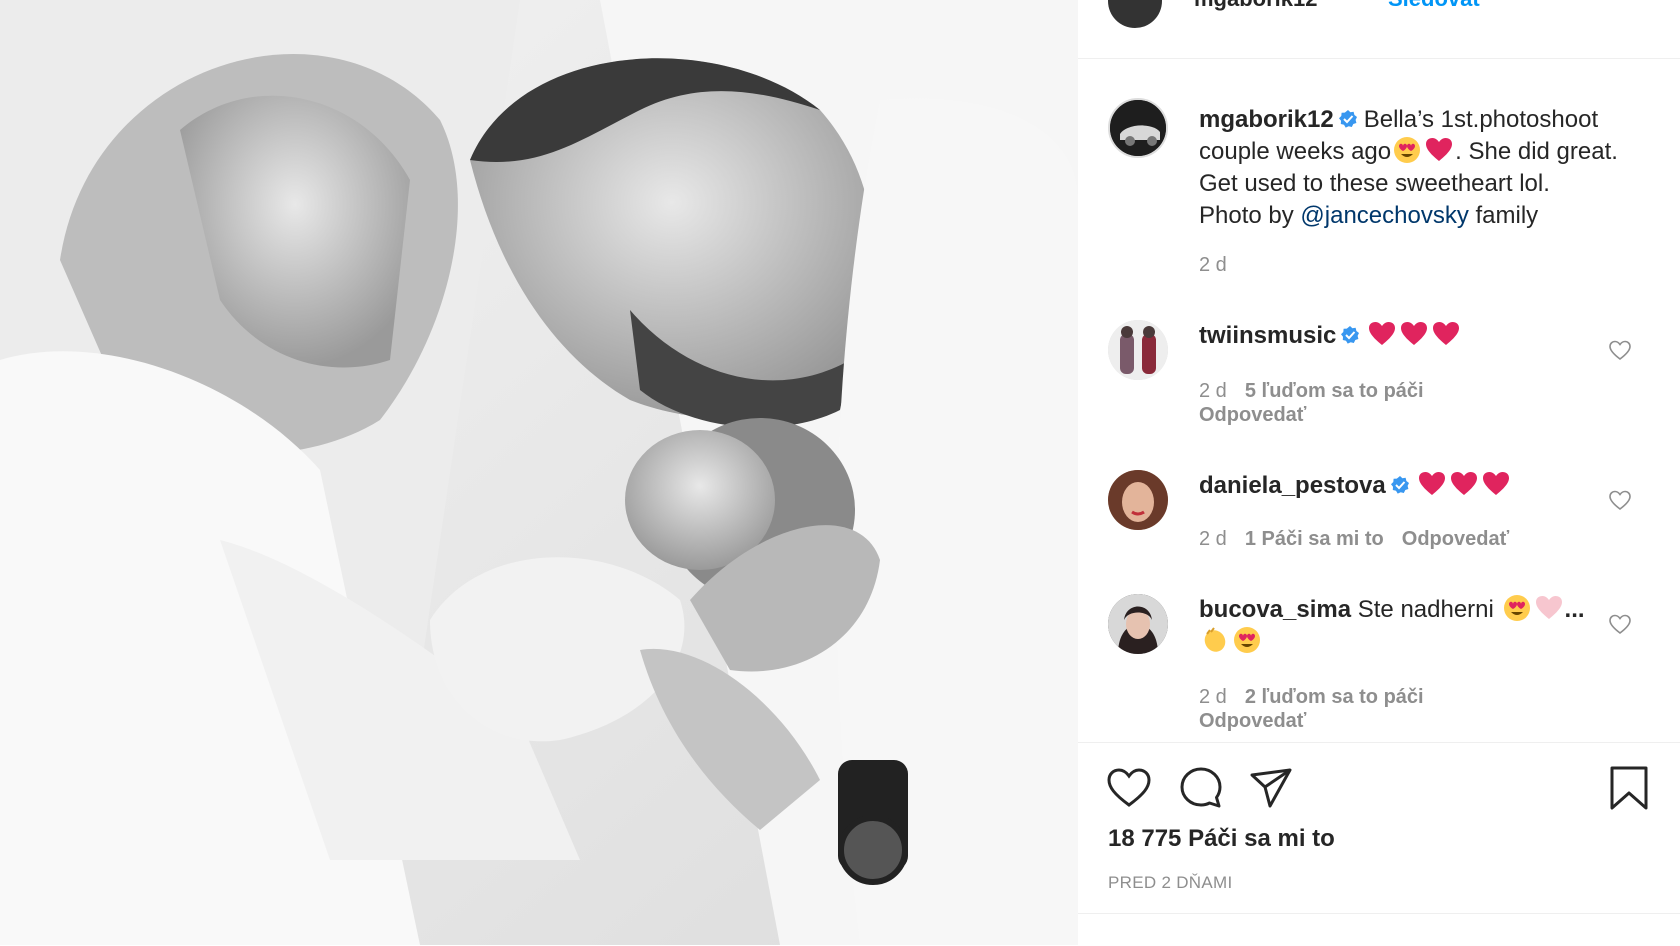  What do you see at coordinates (1215, 639) in the screenshot?
I see `clapping-hands-emoji-icon` at bounding box center [1215, 639].